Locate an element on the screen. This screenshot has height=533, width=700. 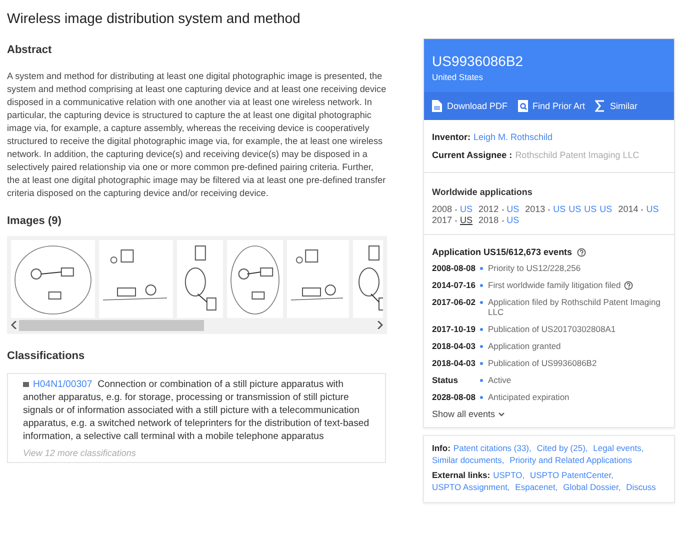
assignee-name: Rothschild Patent Imaging LLC is located at coordinates (577, 155).